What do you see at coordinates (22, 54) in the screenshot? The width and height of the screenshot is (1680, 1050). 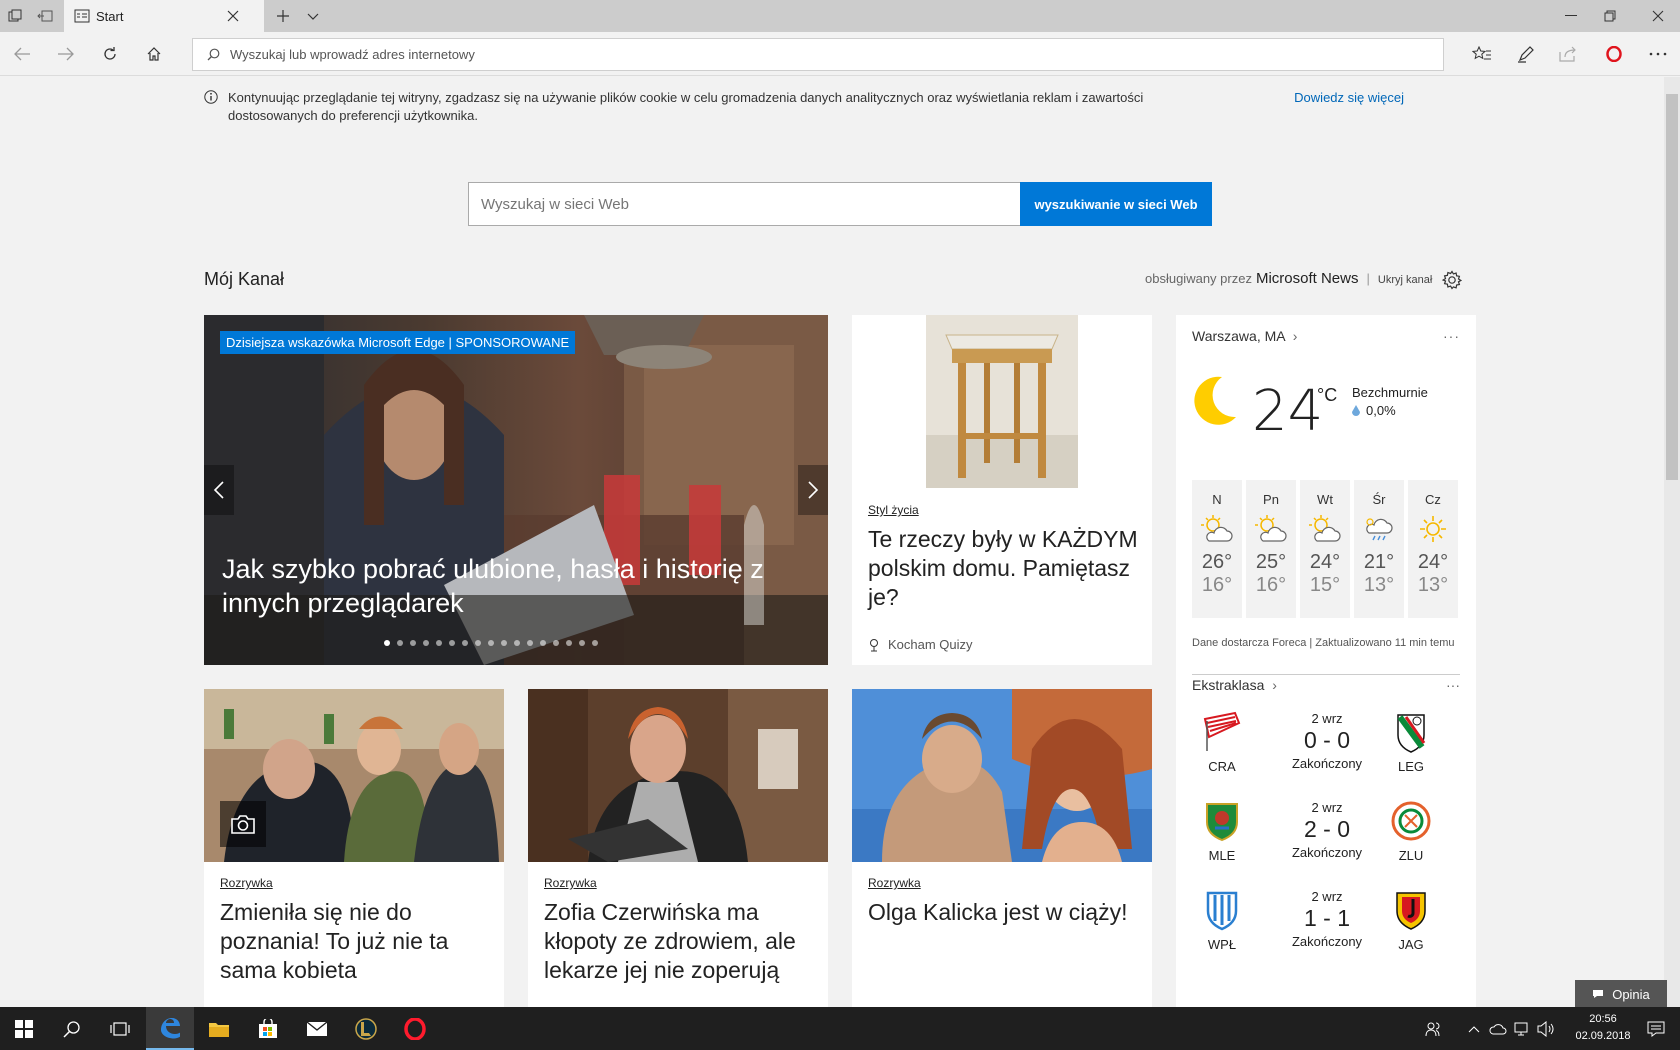 I see `back-icon` at bounding box center [22, 54].